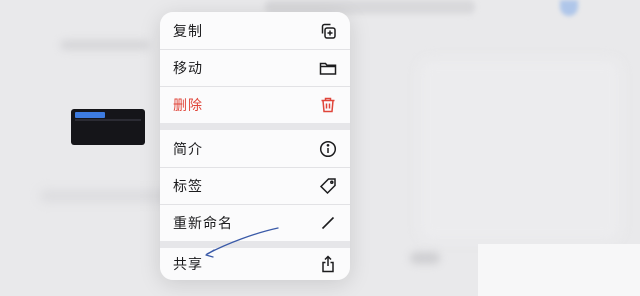 The width and height of the screenshot is (640, 296). What do you see at coordinates (255, 185) in the screenshot?
I see `menu-item-tags: 标签` at bounding box center [255, 185].